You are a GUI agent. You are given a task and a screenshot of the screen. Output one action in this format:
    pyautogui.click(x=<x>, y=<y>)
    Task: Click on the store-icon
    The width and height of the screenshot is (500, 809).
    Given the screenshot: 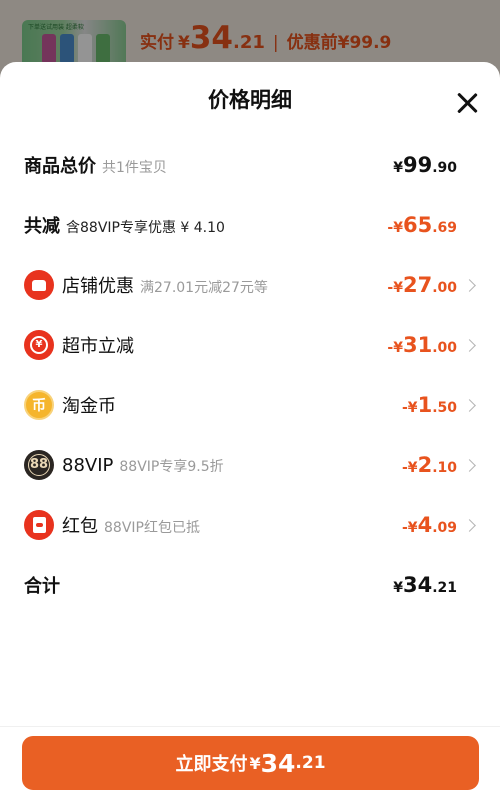 What is the action you would take?
    pyautogui.click(x=39, y=285)
    